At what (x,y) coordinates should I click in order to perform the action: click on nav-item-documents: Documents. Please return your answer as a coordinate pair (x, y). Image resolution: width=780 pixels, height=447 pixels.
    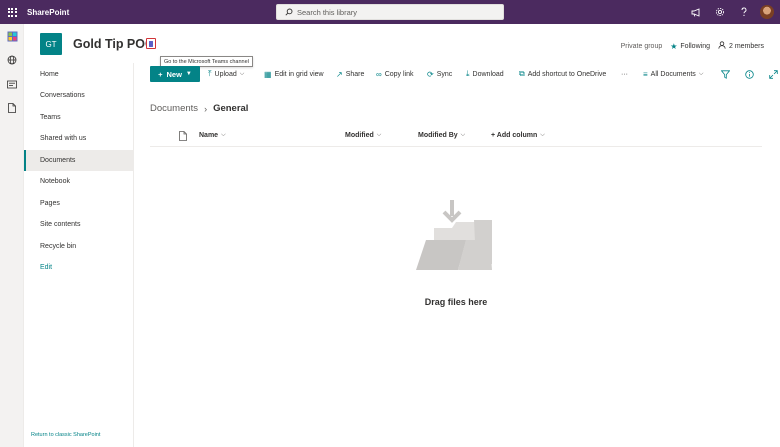
    Looking at the image, I should click on (79, 160).